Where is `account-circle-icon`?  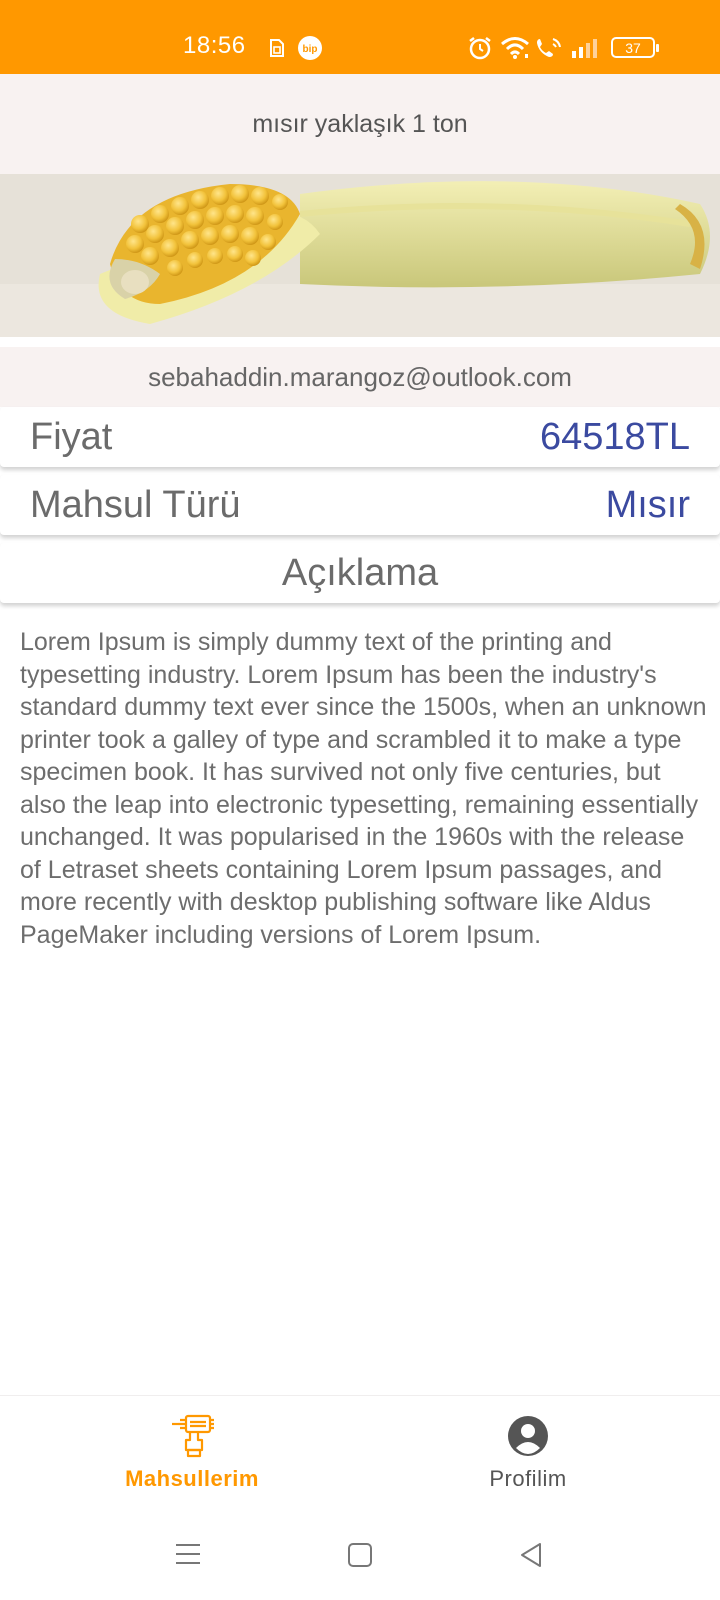 account-circle-icon is located at coordinates (528, 1436).